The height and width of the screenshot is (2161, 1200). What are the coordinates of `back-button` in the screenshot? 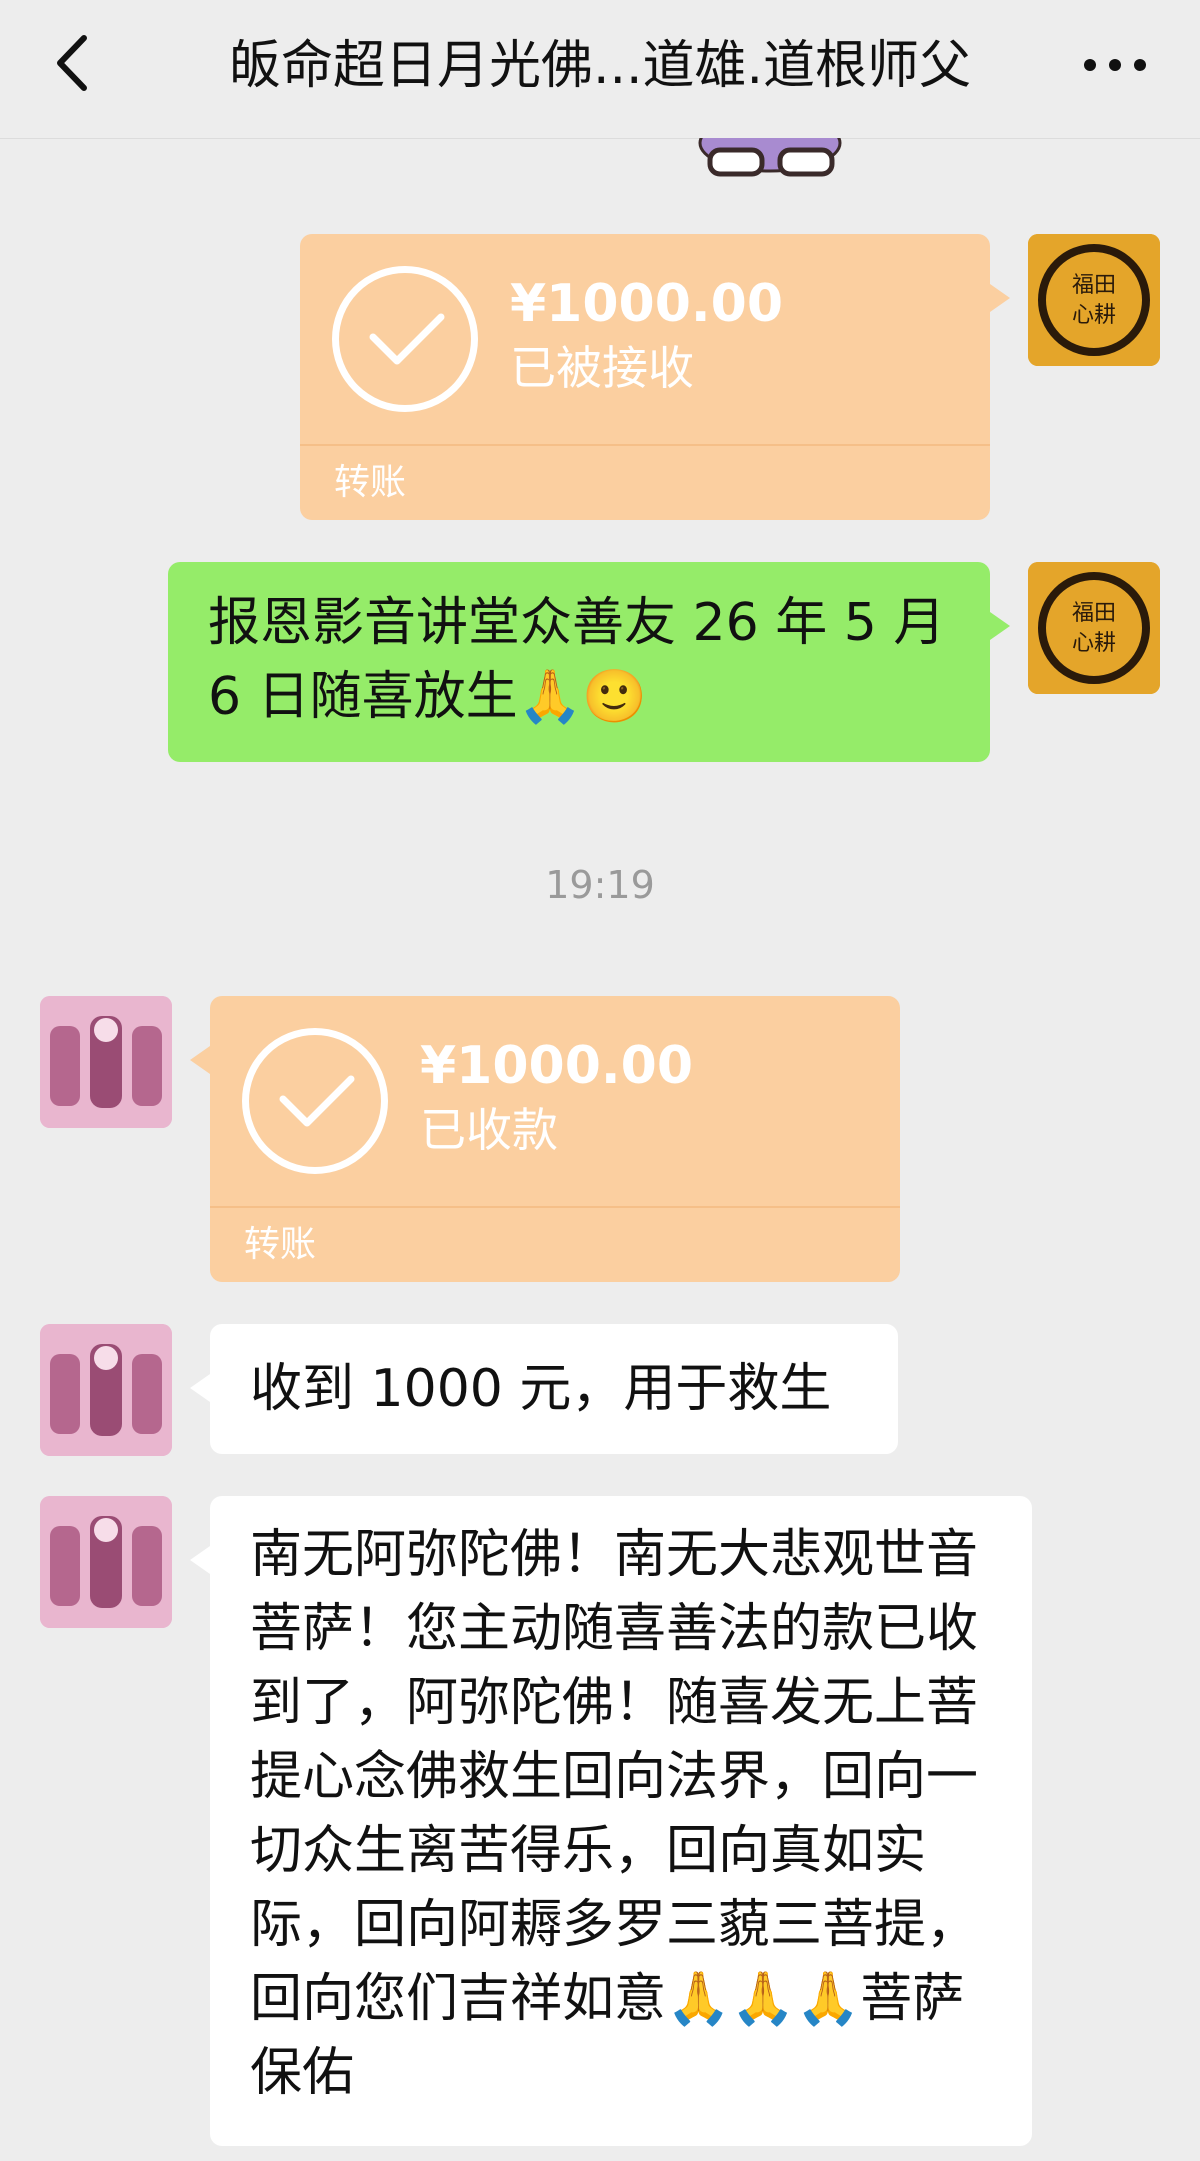 It's located at (75, 63).